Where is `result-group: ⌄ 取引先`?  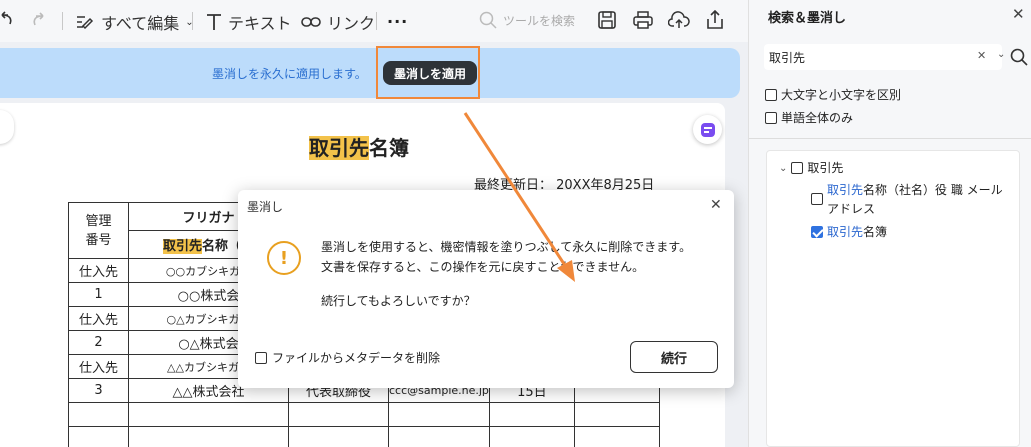 result-group: ⌄ 取引先 is located at coordinates (811, 168).